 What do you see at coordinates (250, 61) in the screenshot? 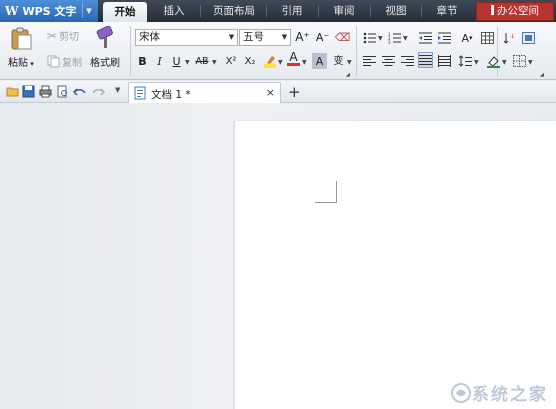
I see `subscript-button: X₂` at bounding box center [250, 61].